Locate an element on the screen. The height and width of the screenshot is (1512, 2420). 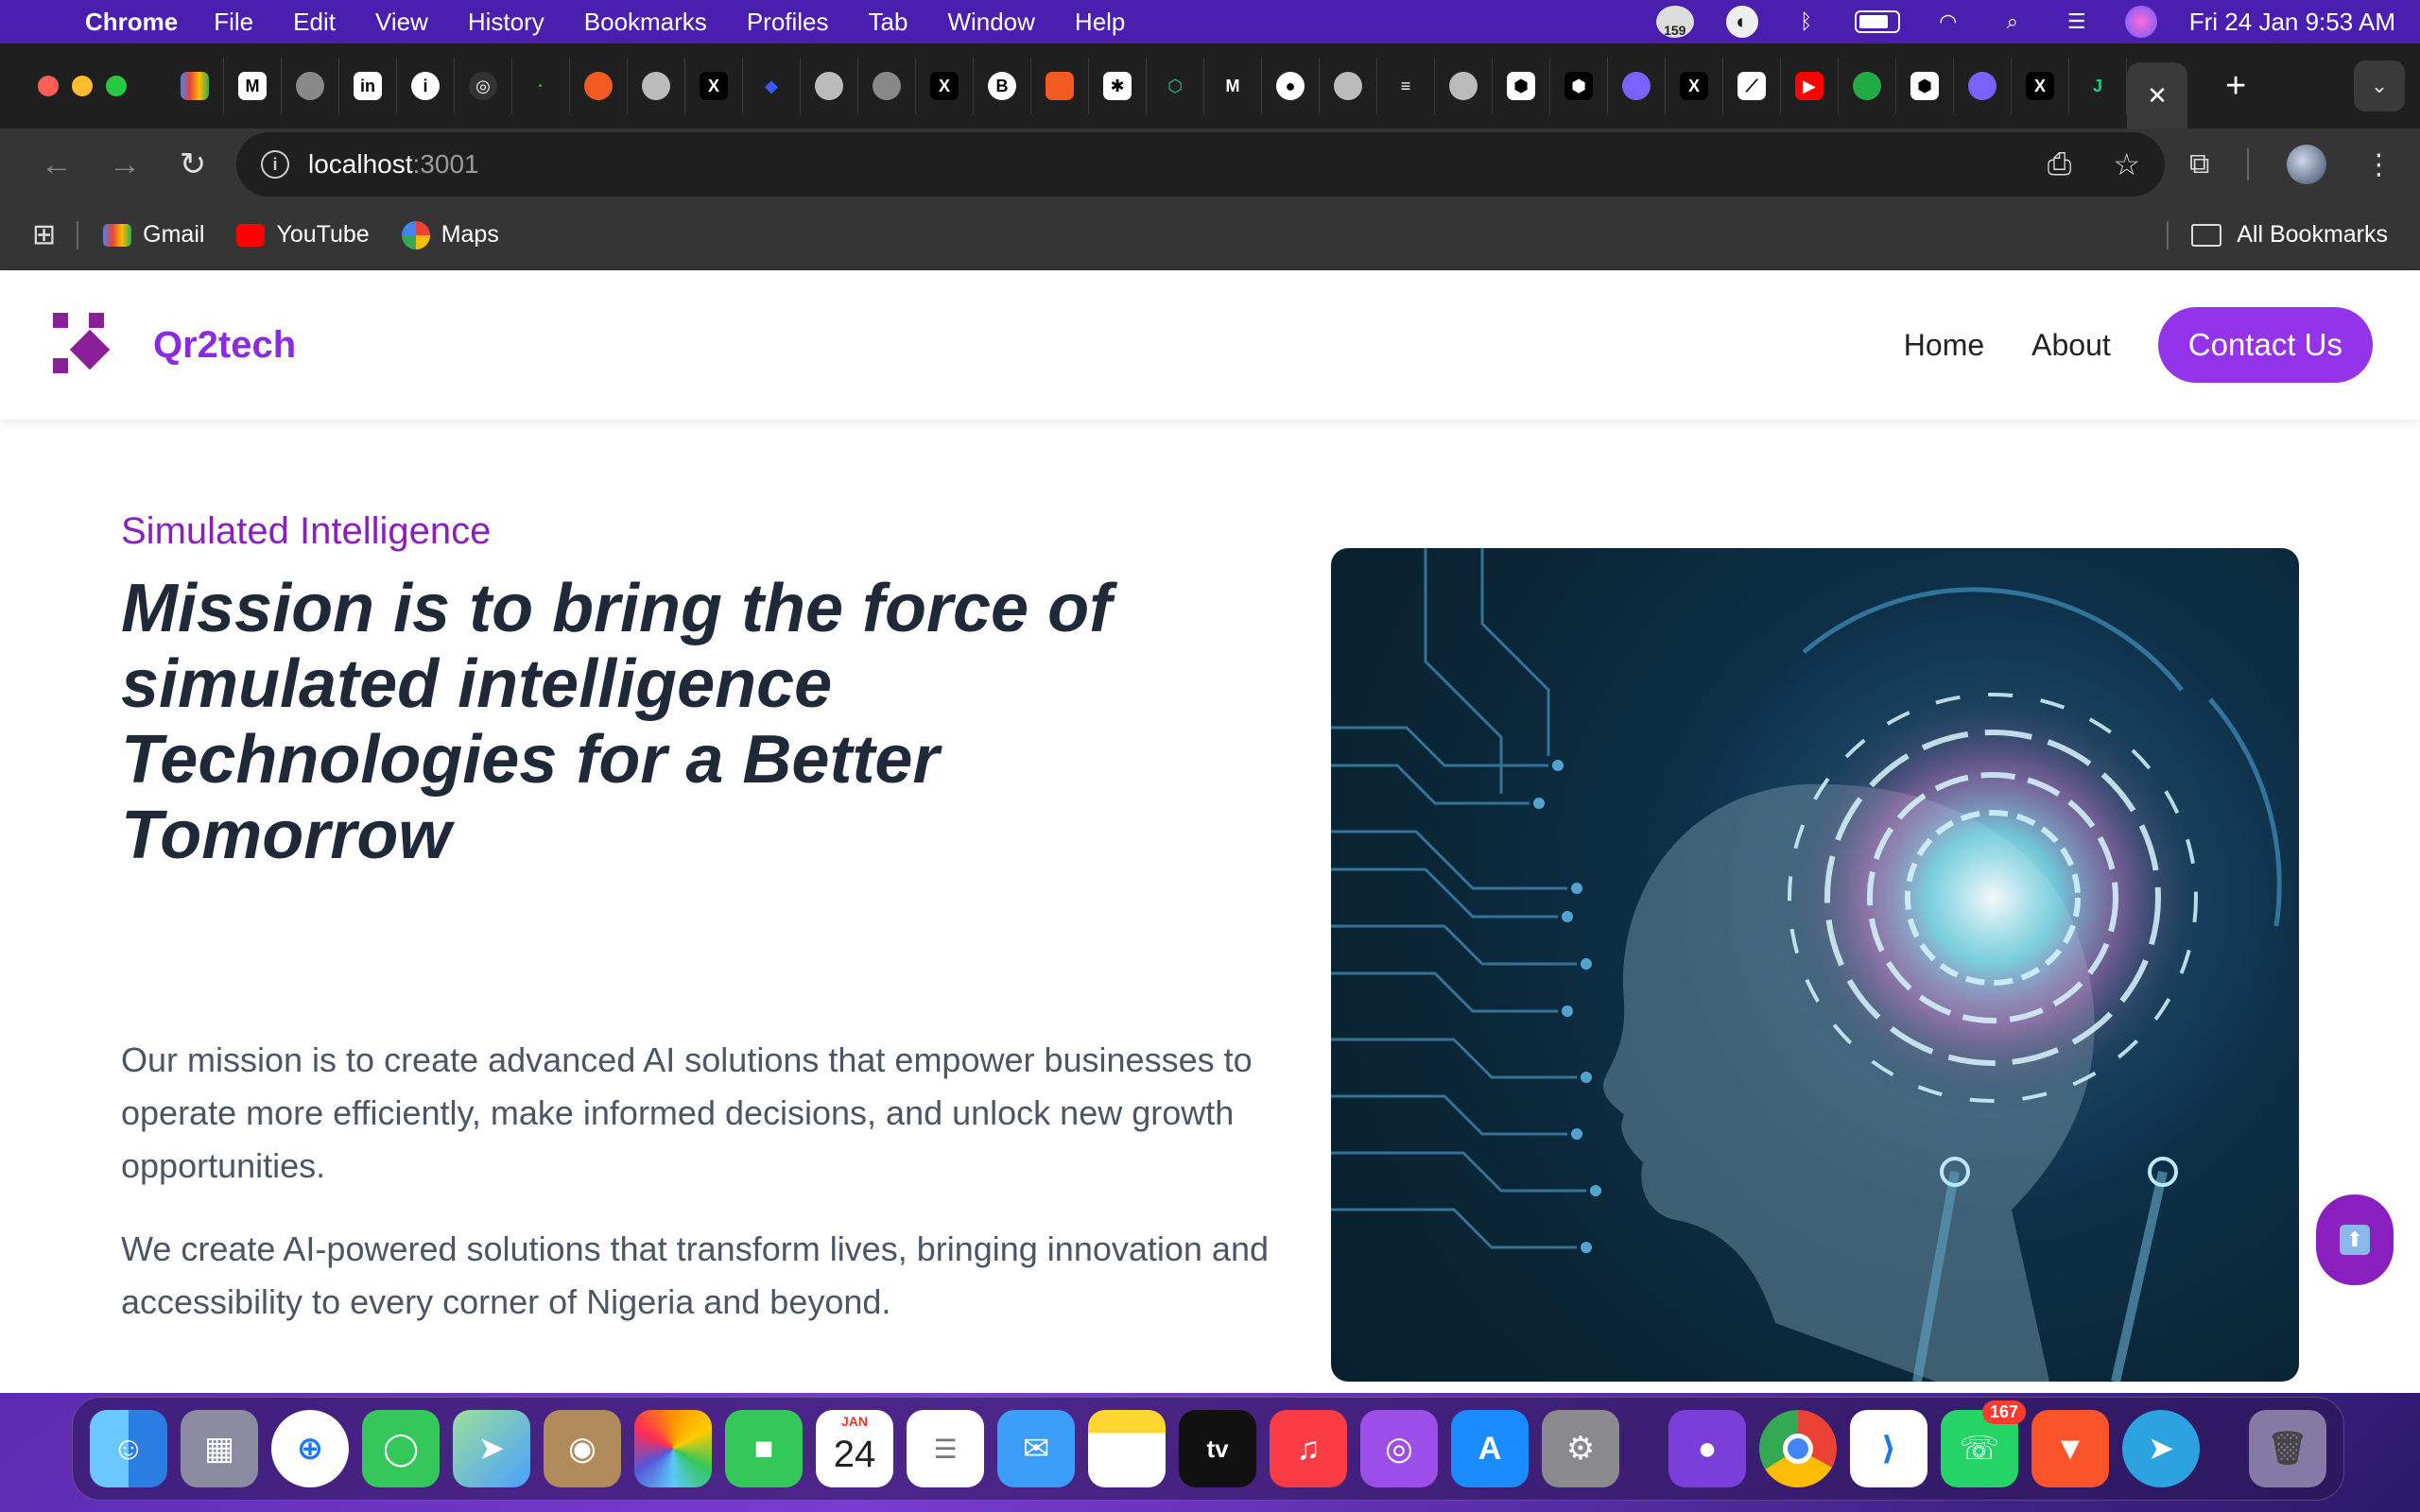
apps-grid-icon: ⊞ is located at coordinates (44, 234).